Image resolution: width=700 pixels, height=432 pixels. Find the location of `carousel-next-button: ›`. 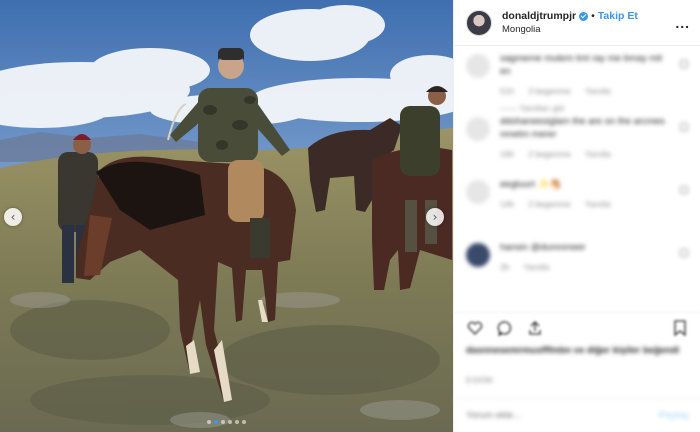

carousel-next-button: › is located at coordinates (435, 217).